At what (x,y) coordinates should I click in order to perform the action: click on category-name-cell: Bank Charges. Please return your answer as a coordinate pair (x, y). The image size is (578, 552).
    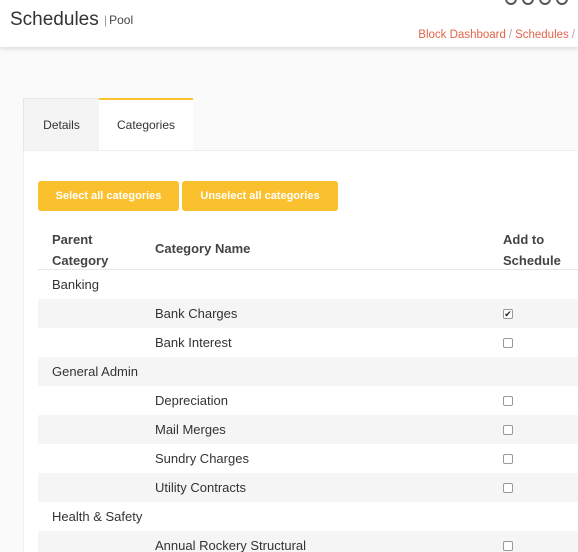
    Looking at the image, I should click on (196, 313).